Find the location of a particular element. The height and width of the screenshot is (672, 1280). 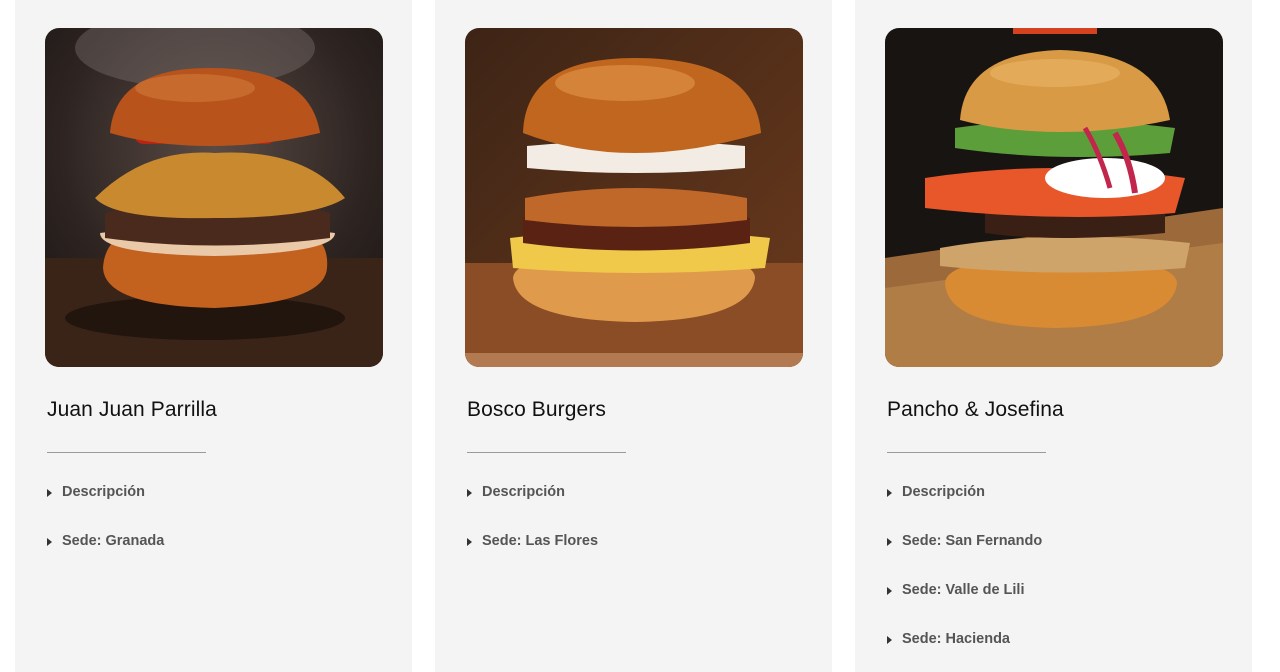

card-title: Pancho & Josefina is located at coordinates (975, 409).